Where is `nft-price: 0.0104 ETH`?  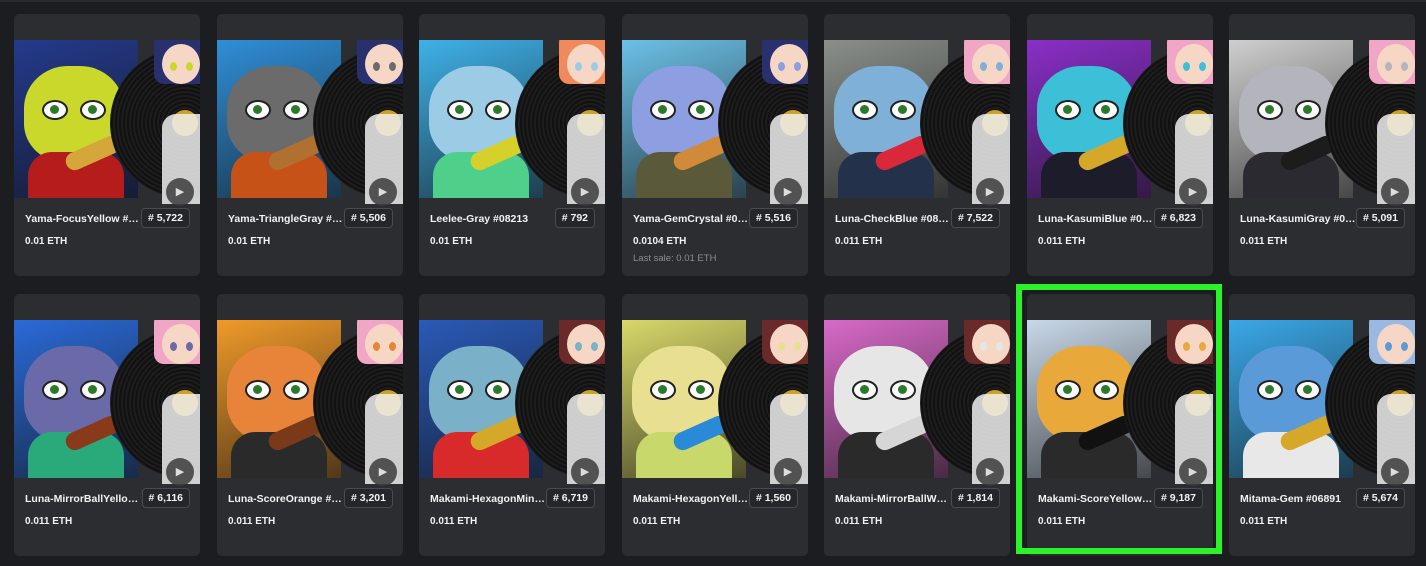
nft-price: 0.0104 ETH is located at coordinates (660, 241).